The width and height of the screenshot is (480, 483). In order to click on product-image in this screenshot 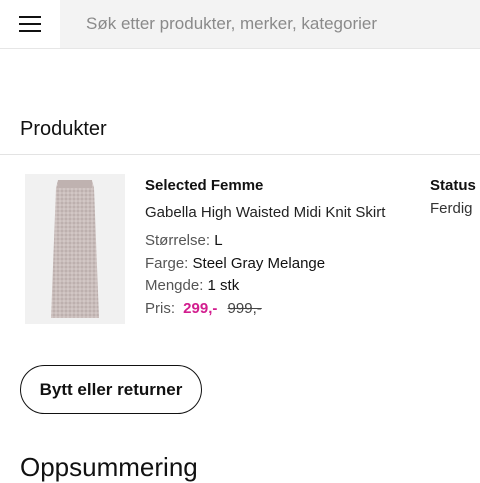, I will do `click(75, 249)`.